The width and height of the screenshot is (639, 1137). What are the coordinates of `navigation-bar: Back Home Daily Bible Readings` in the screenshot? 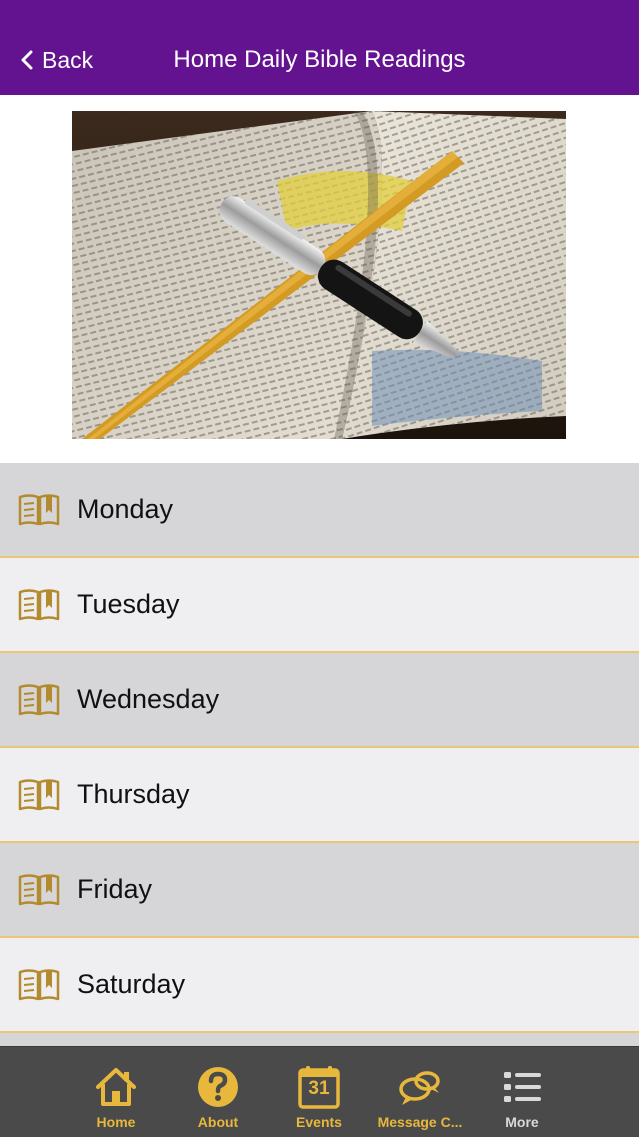 It's located at (319, 47).